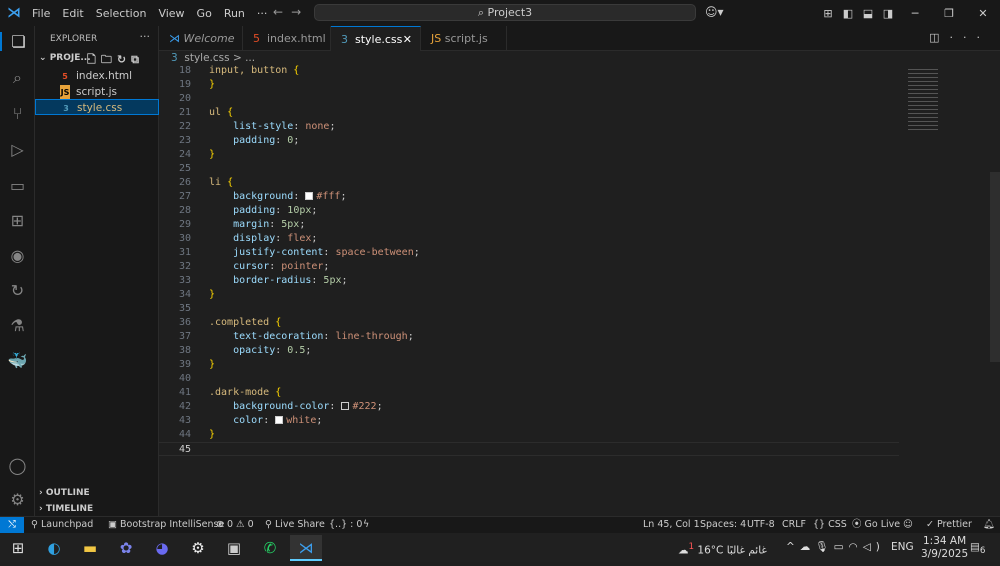 This screenshot has width=1000, height=566. Describe the element at coordinates (529, 407) in the screenshot. I see `code-line: 42 background-color: #222;` at that location.